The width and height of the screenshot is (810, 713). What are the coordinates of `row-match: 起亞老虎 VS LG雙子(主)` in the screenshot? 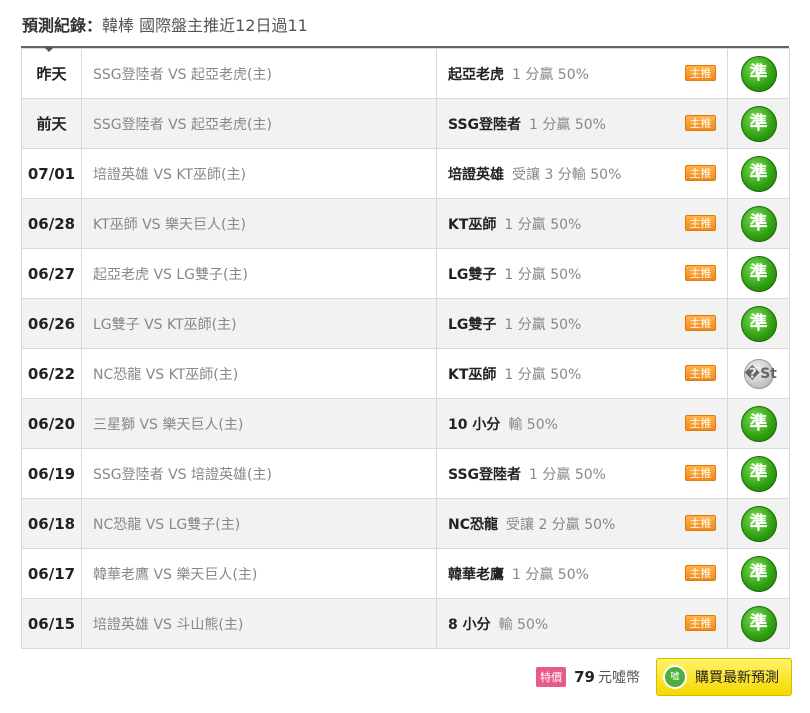 It's located at (259, 273).